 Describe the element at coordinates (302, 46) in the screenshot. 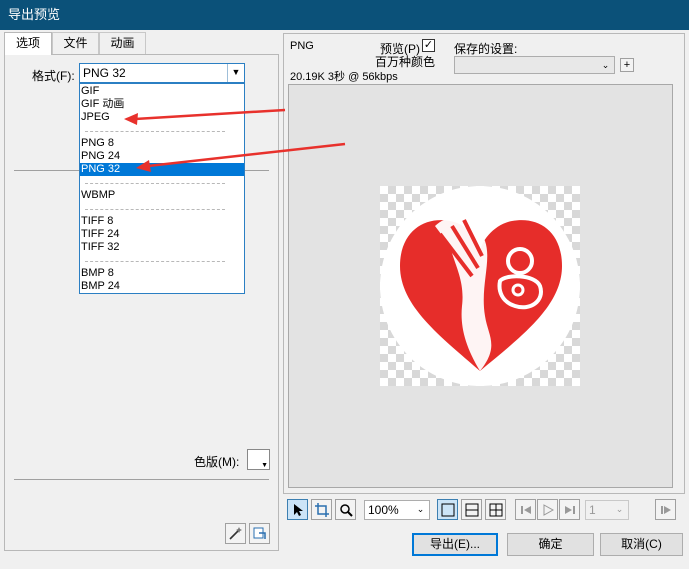

I see `preview-format: PNG` at that location.